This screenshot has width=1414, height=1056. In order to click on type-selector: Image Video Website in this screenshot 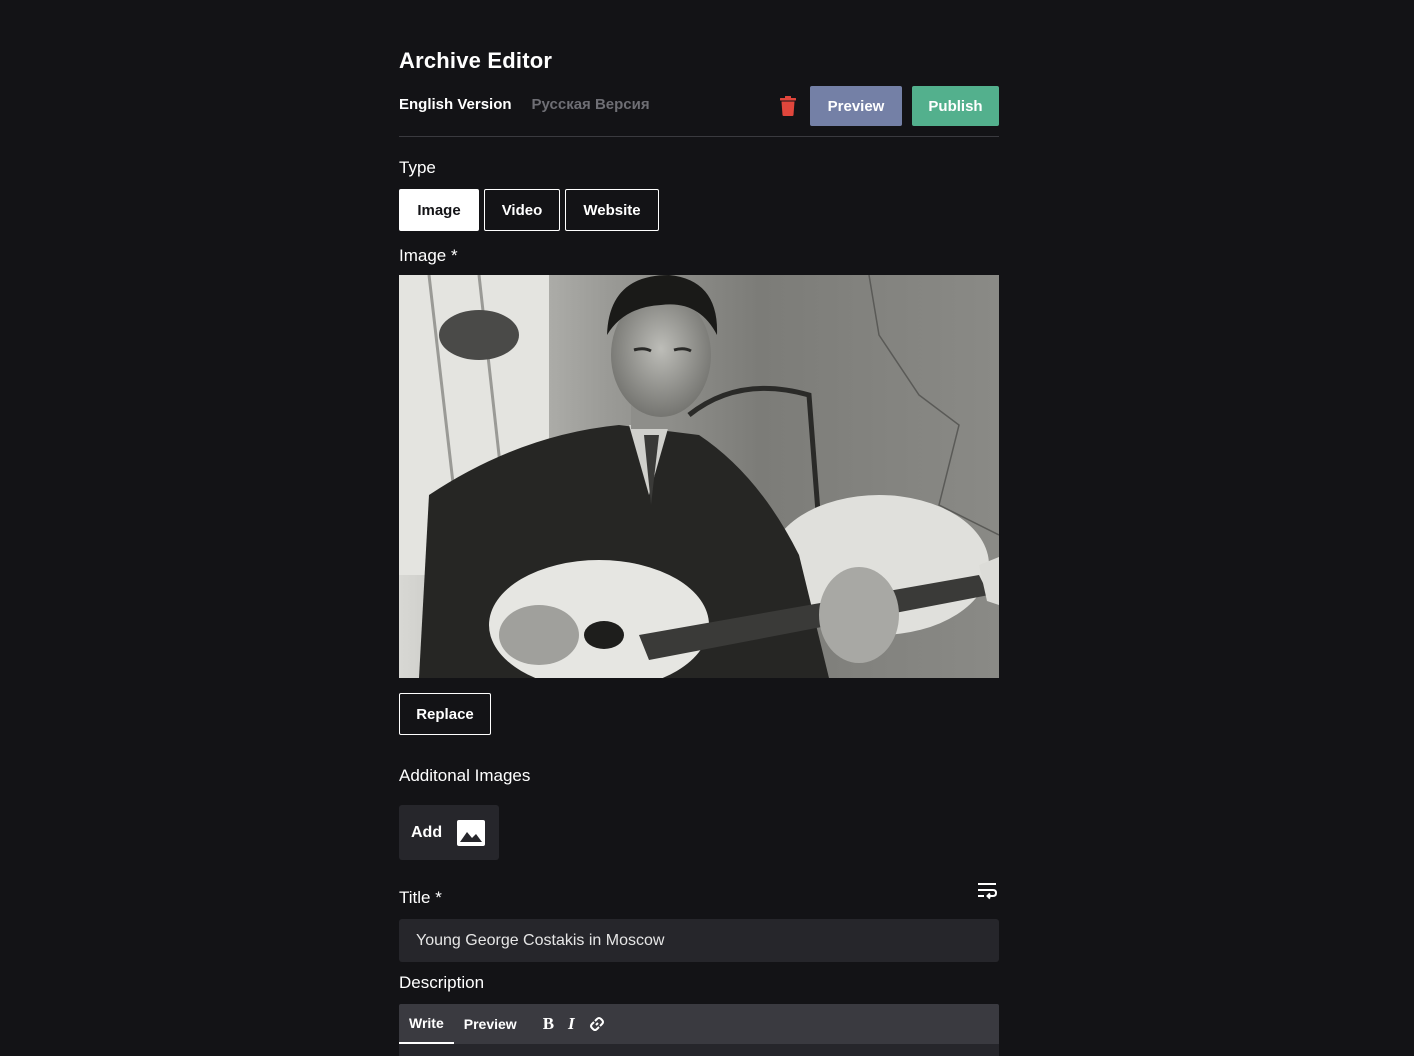, I will do `click(529, 210)`.